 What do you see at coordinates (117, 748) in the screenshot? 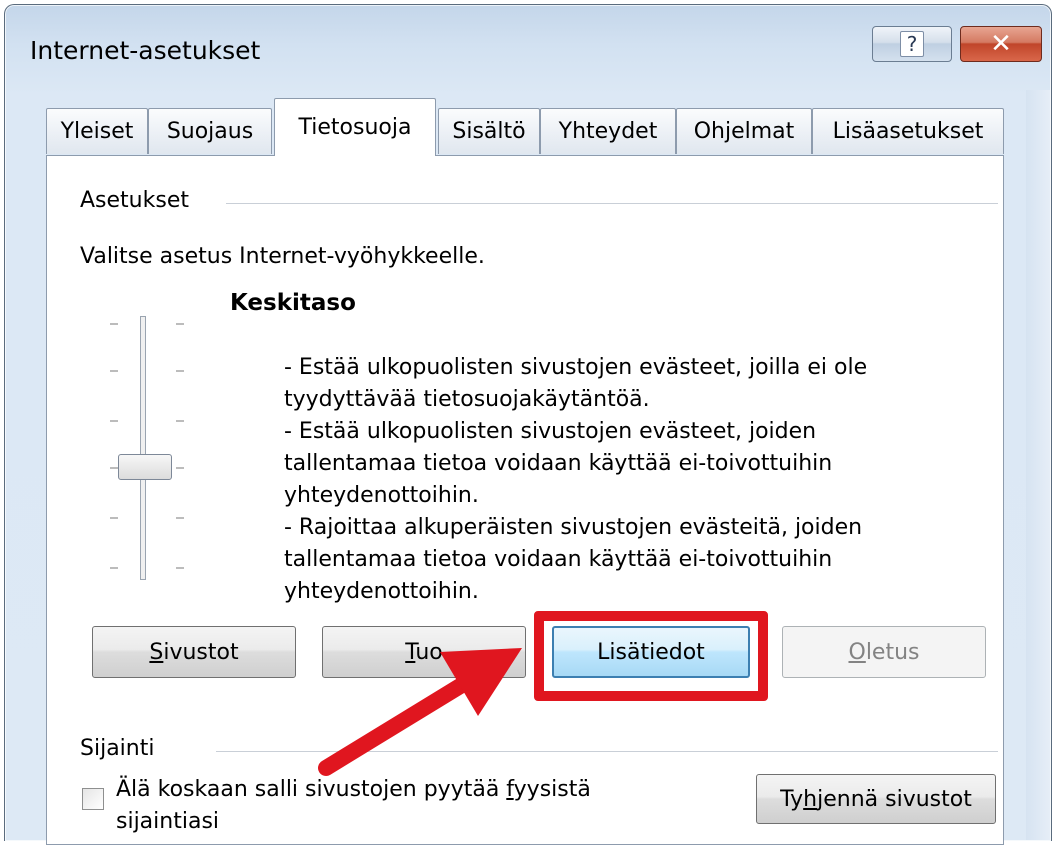
I see `location-group-label: Sijainti` at bounding box center [117, 748].